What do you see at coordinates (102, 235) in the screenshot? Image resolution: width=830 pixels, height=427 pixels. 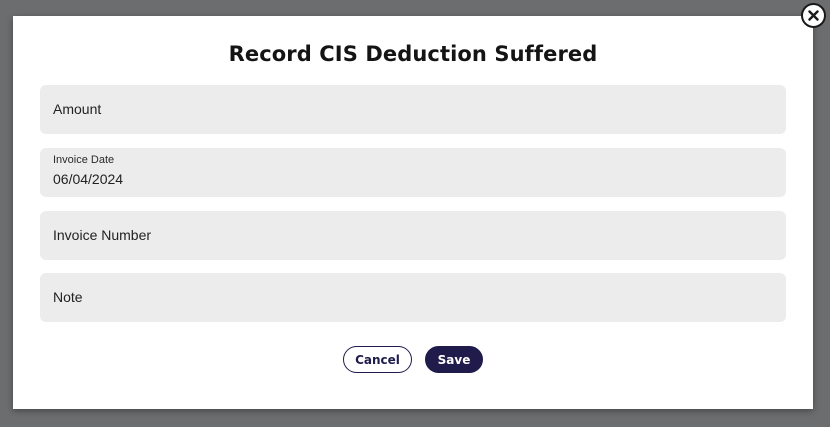 I see `invoice-number-label: Invoice Number` at bounding box center [102, 235].